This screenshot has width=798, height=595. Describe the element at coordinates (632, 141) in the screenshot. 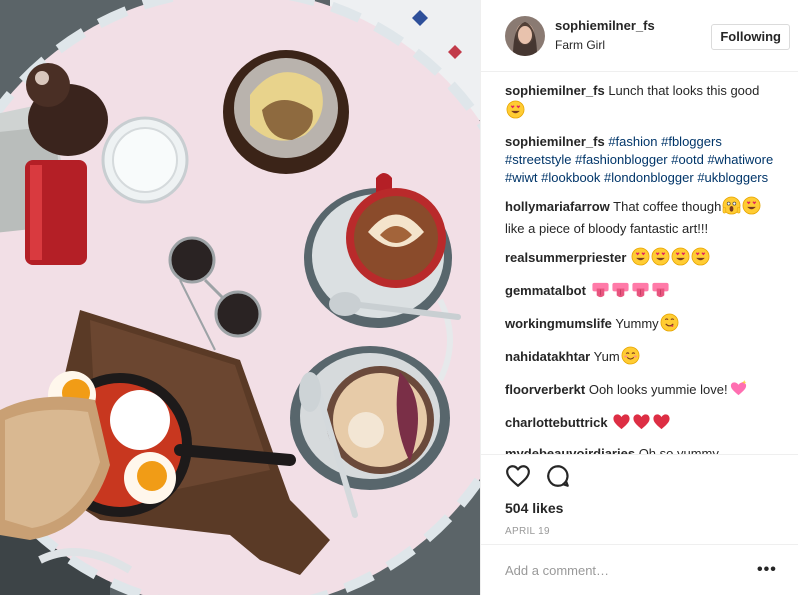

I see `hashtag-link: #fashion` at that location.